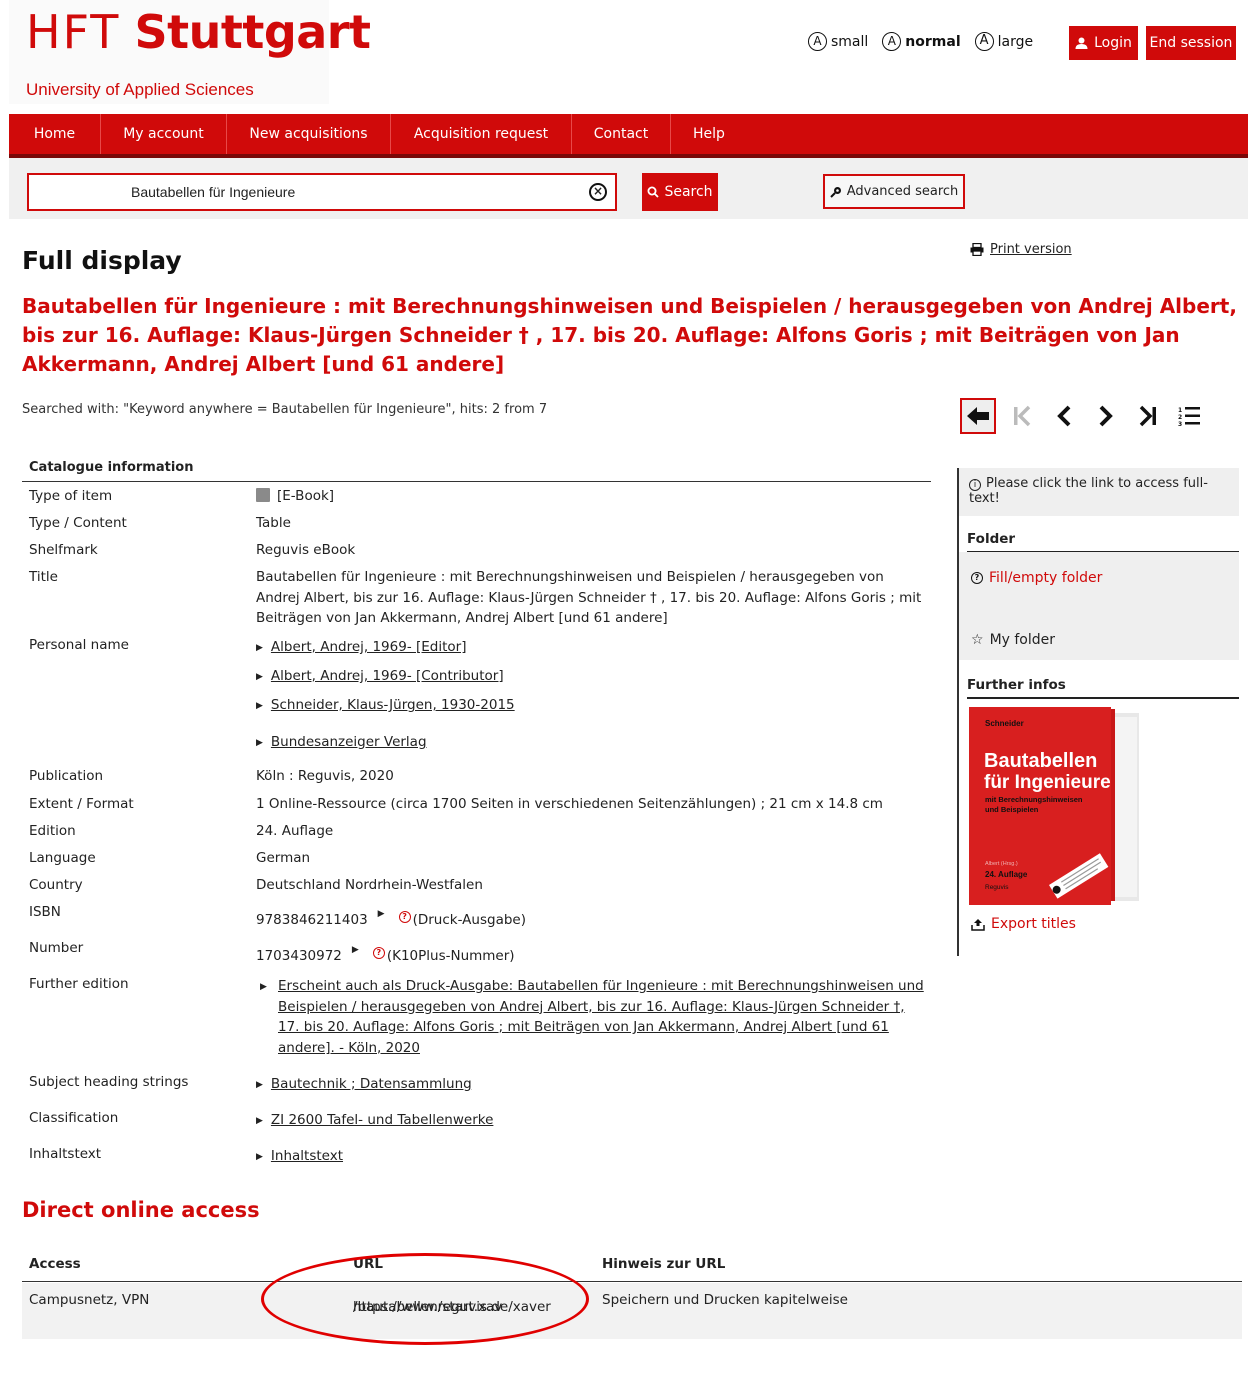  What do you see at coordinates (65, 1154) in the screenshot?
I see `field-label: Inhaltstext` at bounding box center [65, 1154].